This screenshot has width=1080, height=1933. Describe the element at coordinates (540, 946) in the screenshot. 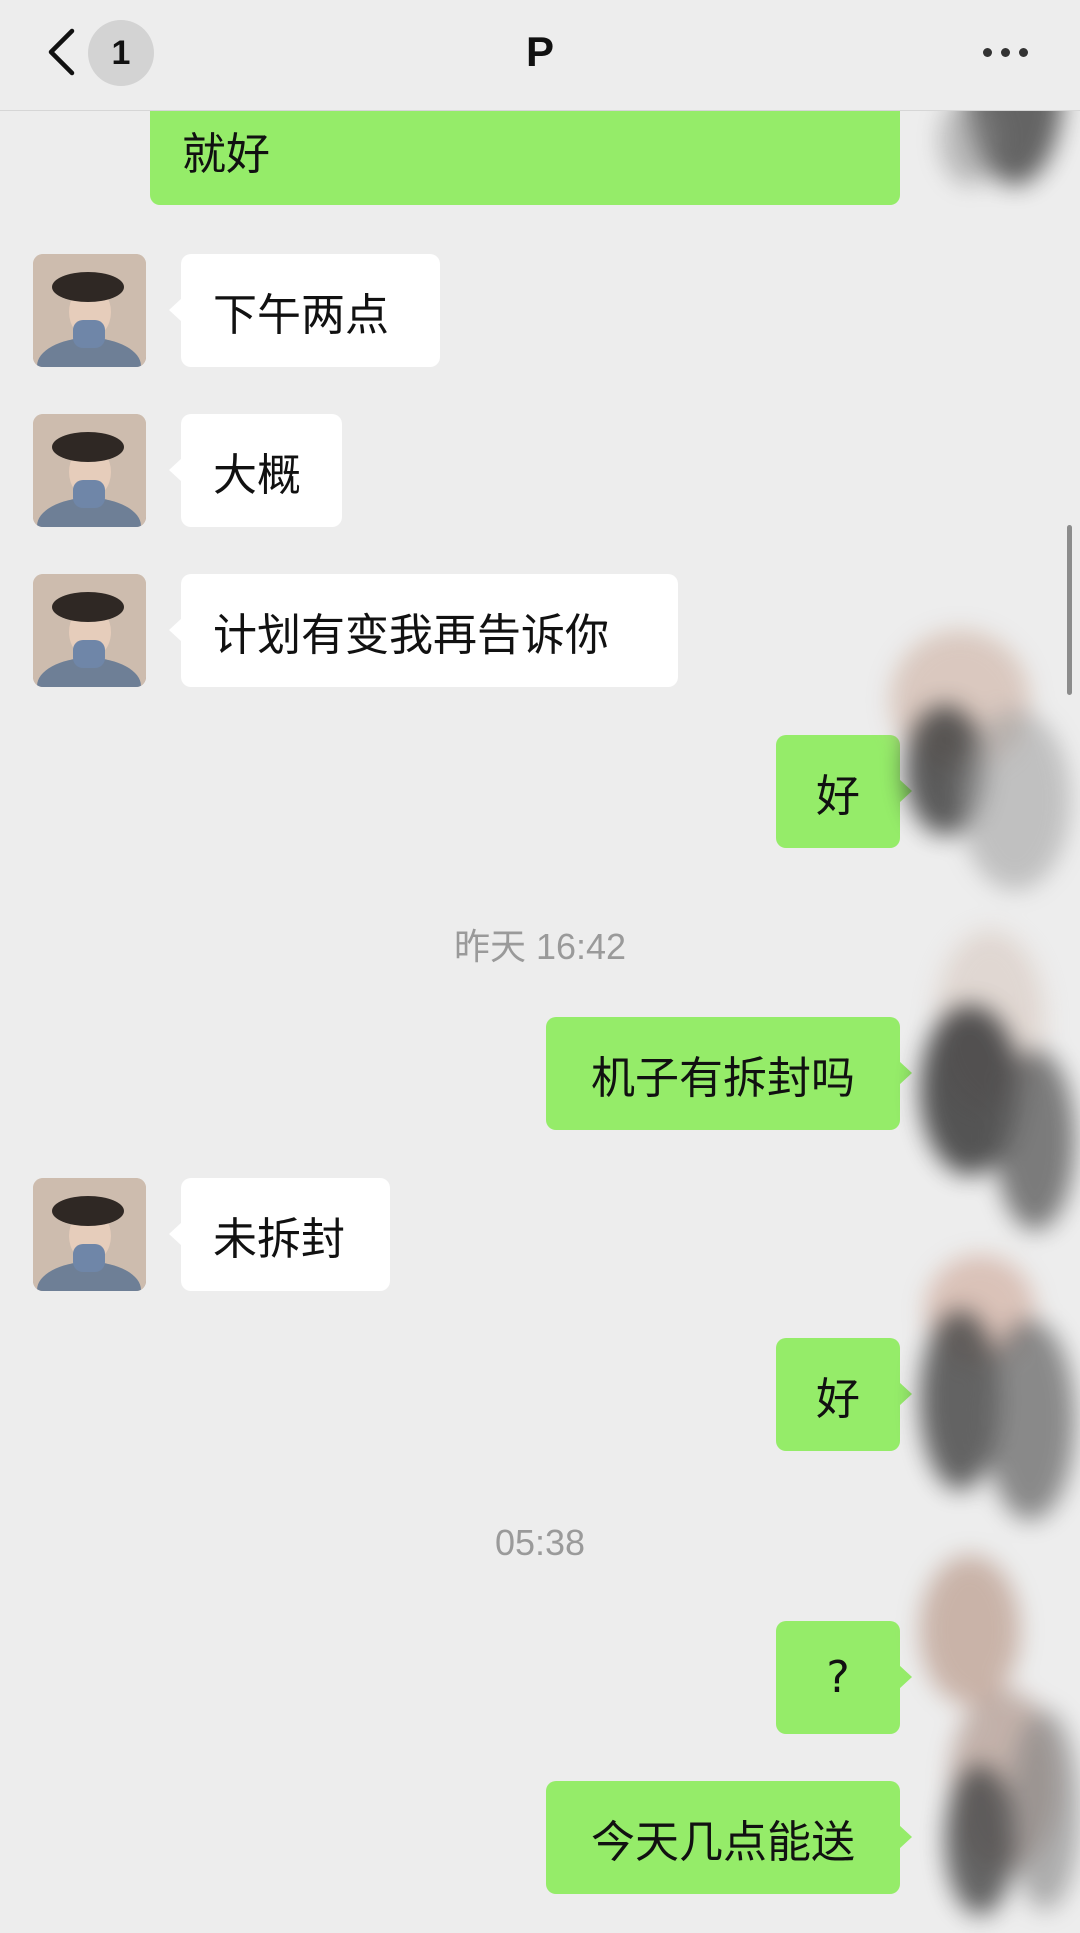

I see `timestamp-divider: 昨天 16:42` at that location.